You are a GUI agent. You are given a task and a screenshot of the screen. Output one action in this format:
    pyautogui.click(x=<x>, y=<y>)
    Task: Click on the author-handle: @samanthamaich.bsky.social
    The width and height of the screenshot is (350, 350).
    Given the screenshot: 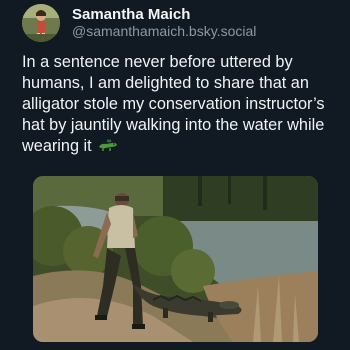 What is the action you would take?
    pyautogui.click(x=164, y=31)
    